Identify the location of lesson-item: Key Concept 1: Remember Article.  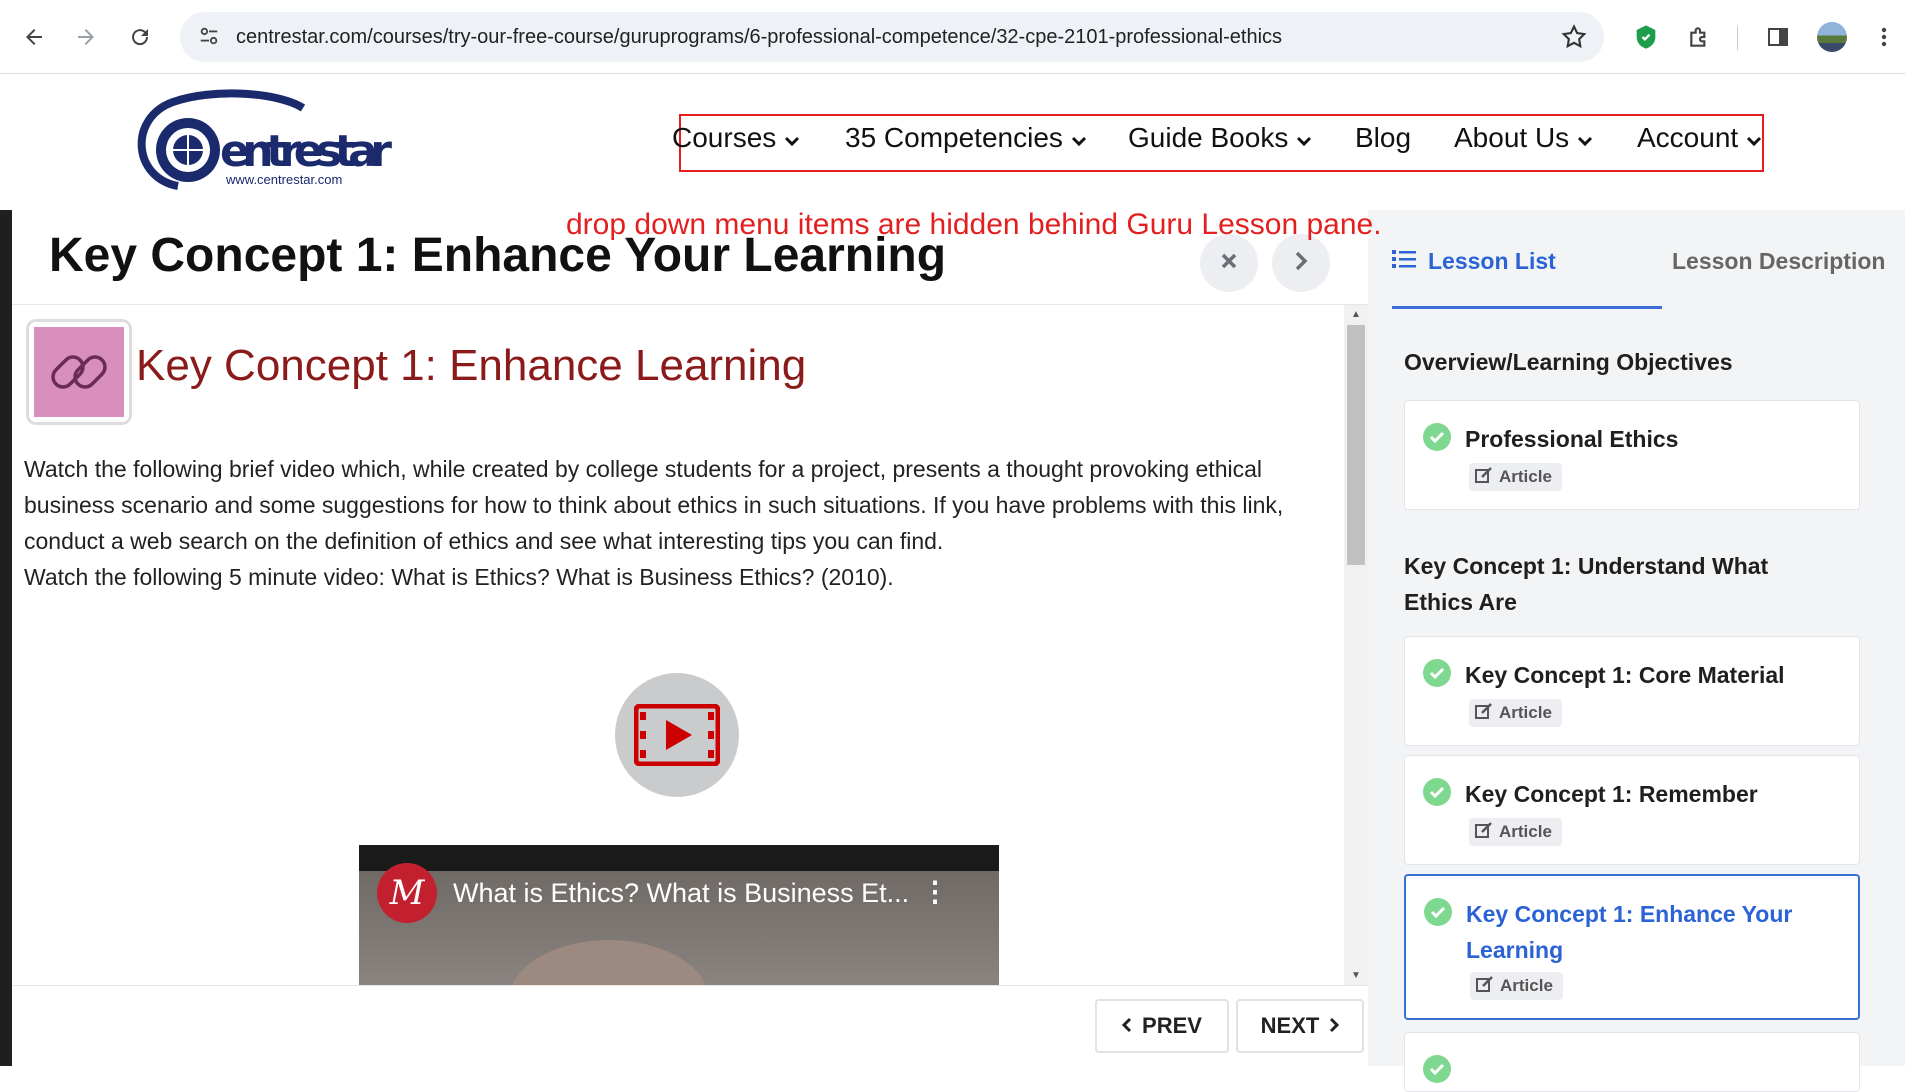
(1632, 810).